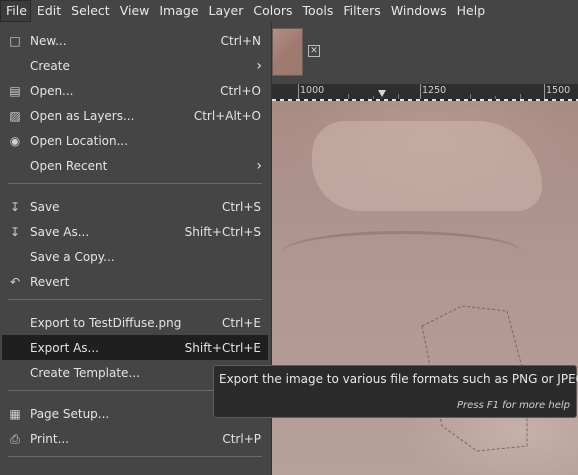  Describe the element at coordinates (271, 11) in the screenshot. I see `menu-colors: Colors` at that location.